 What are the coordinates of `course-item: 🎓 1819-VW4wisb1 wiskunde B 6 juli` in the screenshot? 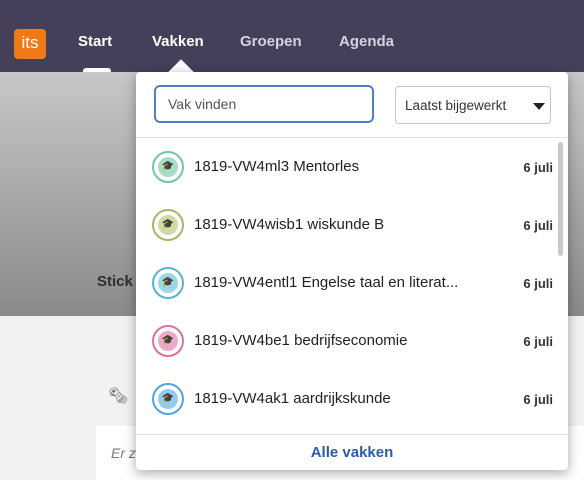 It's located at (346, 225).